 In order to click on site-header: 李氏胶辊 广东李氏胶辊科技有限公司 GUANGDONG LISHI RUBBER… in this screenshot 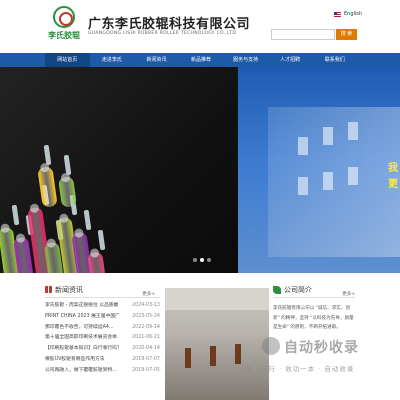, I will do `click(200, 26)`.